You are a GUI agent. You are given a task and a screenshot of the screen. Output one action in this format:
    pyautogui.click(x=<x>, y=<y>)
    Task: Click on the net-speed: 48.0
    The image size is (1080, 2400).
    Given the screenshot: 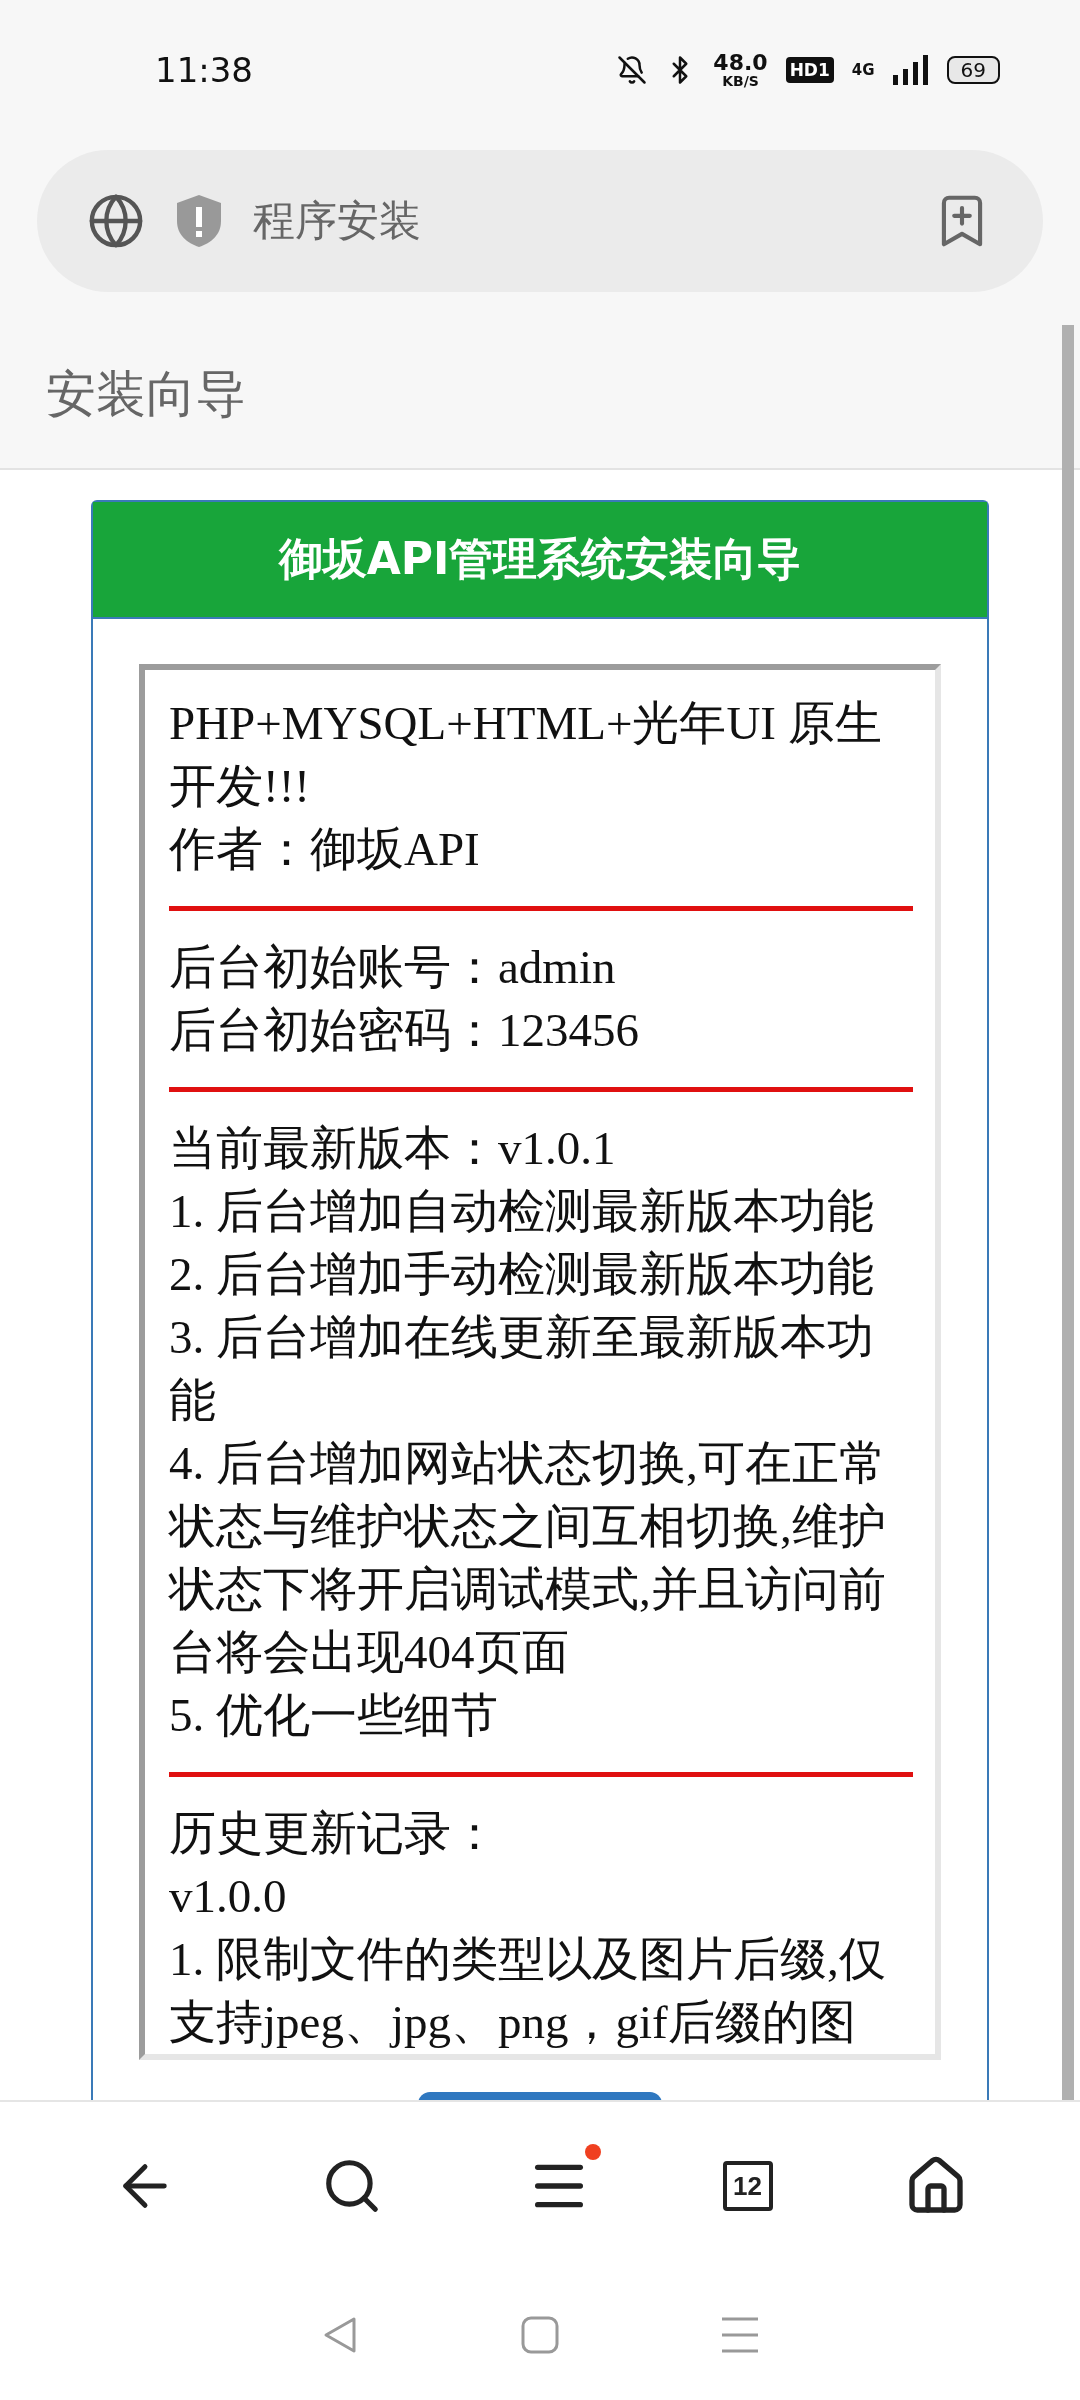 What is the action you would take?
    pyautogui.click(x=740, y=63)
    